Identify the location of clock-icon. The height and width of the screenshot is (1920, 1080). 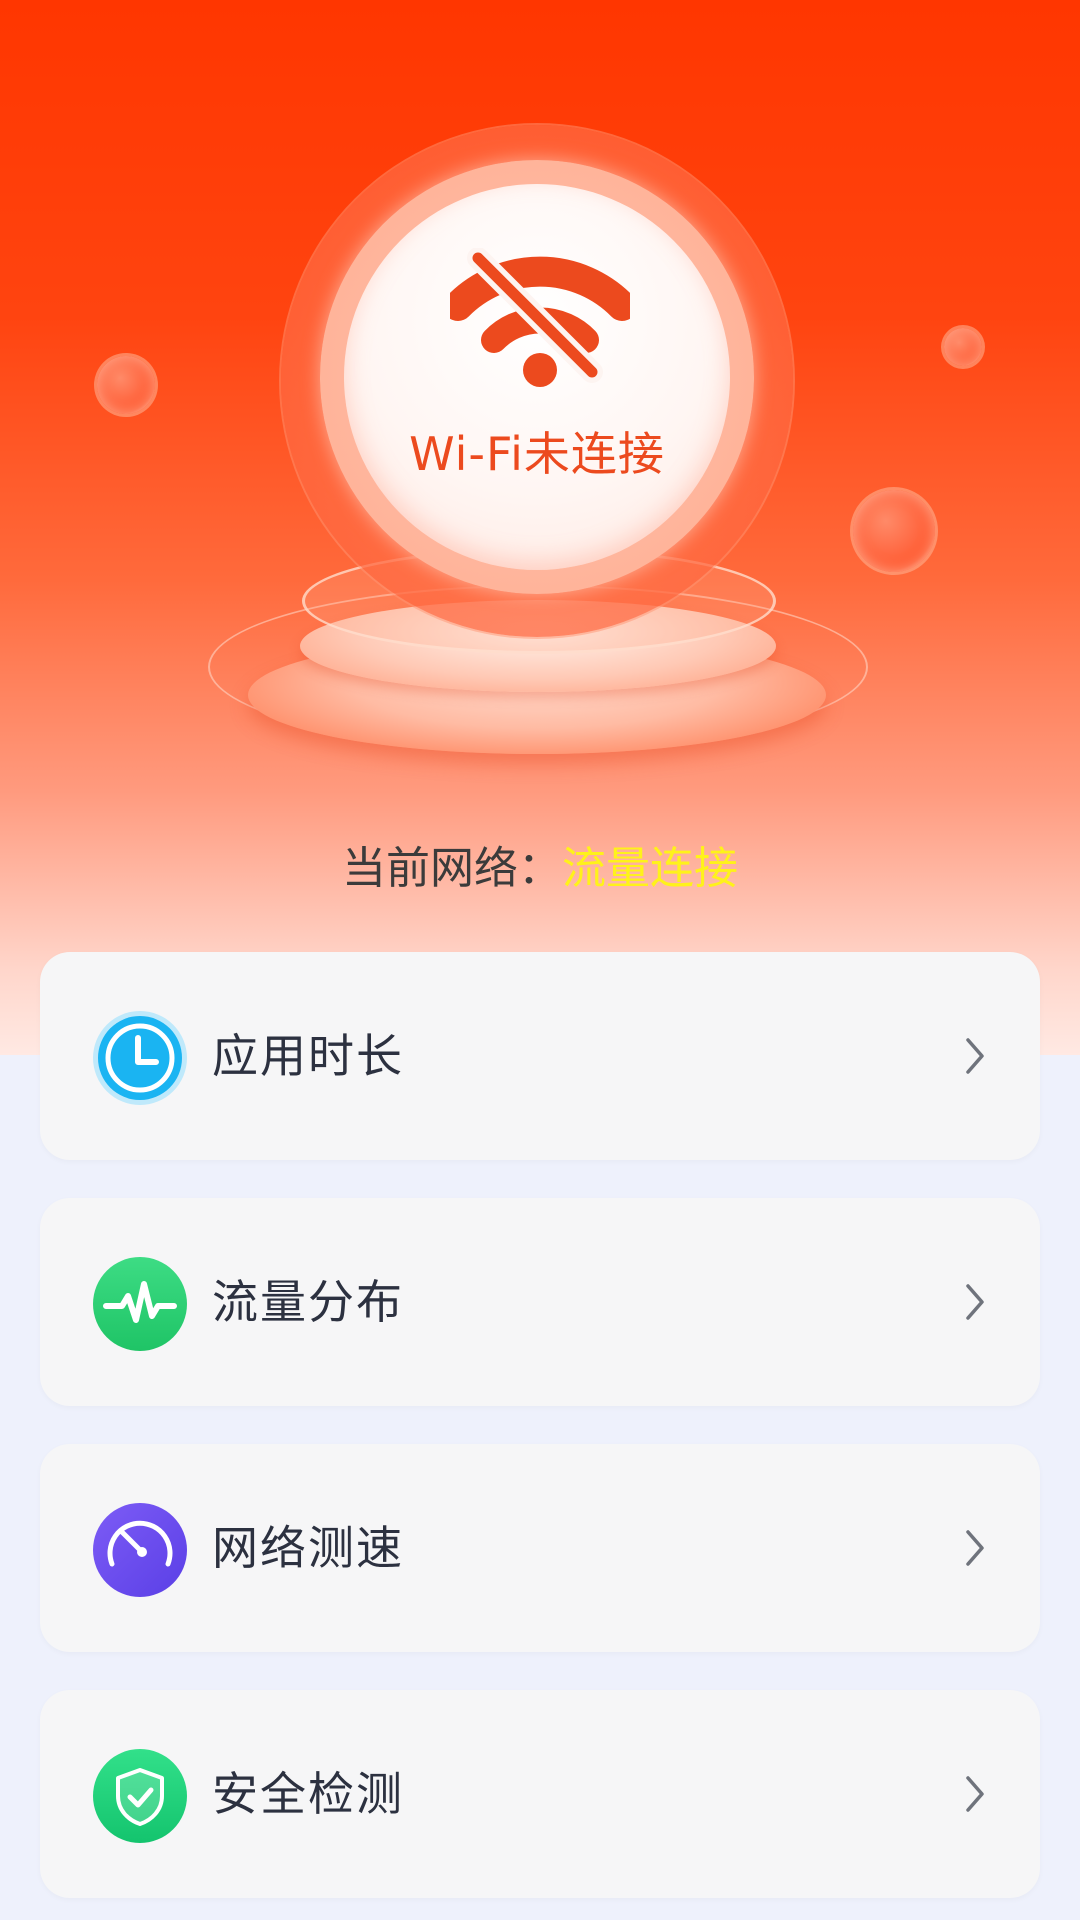
(140, 1058).